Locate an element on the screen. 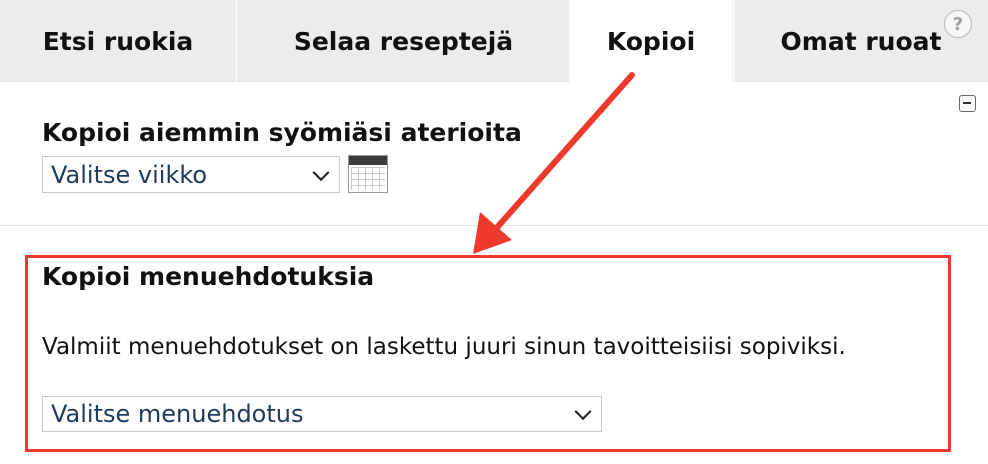  tab-kopioi: Kopioi is located at coordinates (651, 41).